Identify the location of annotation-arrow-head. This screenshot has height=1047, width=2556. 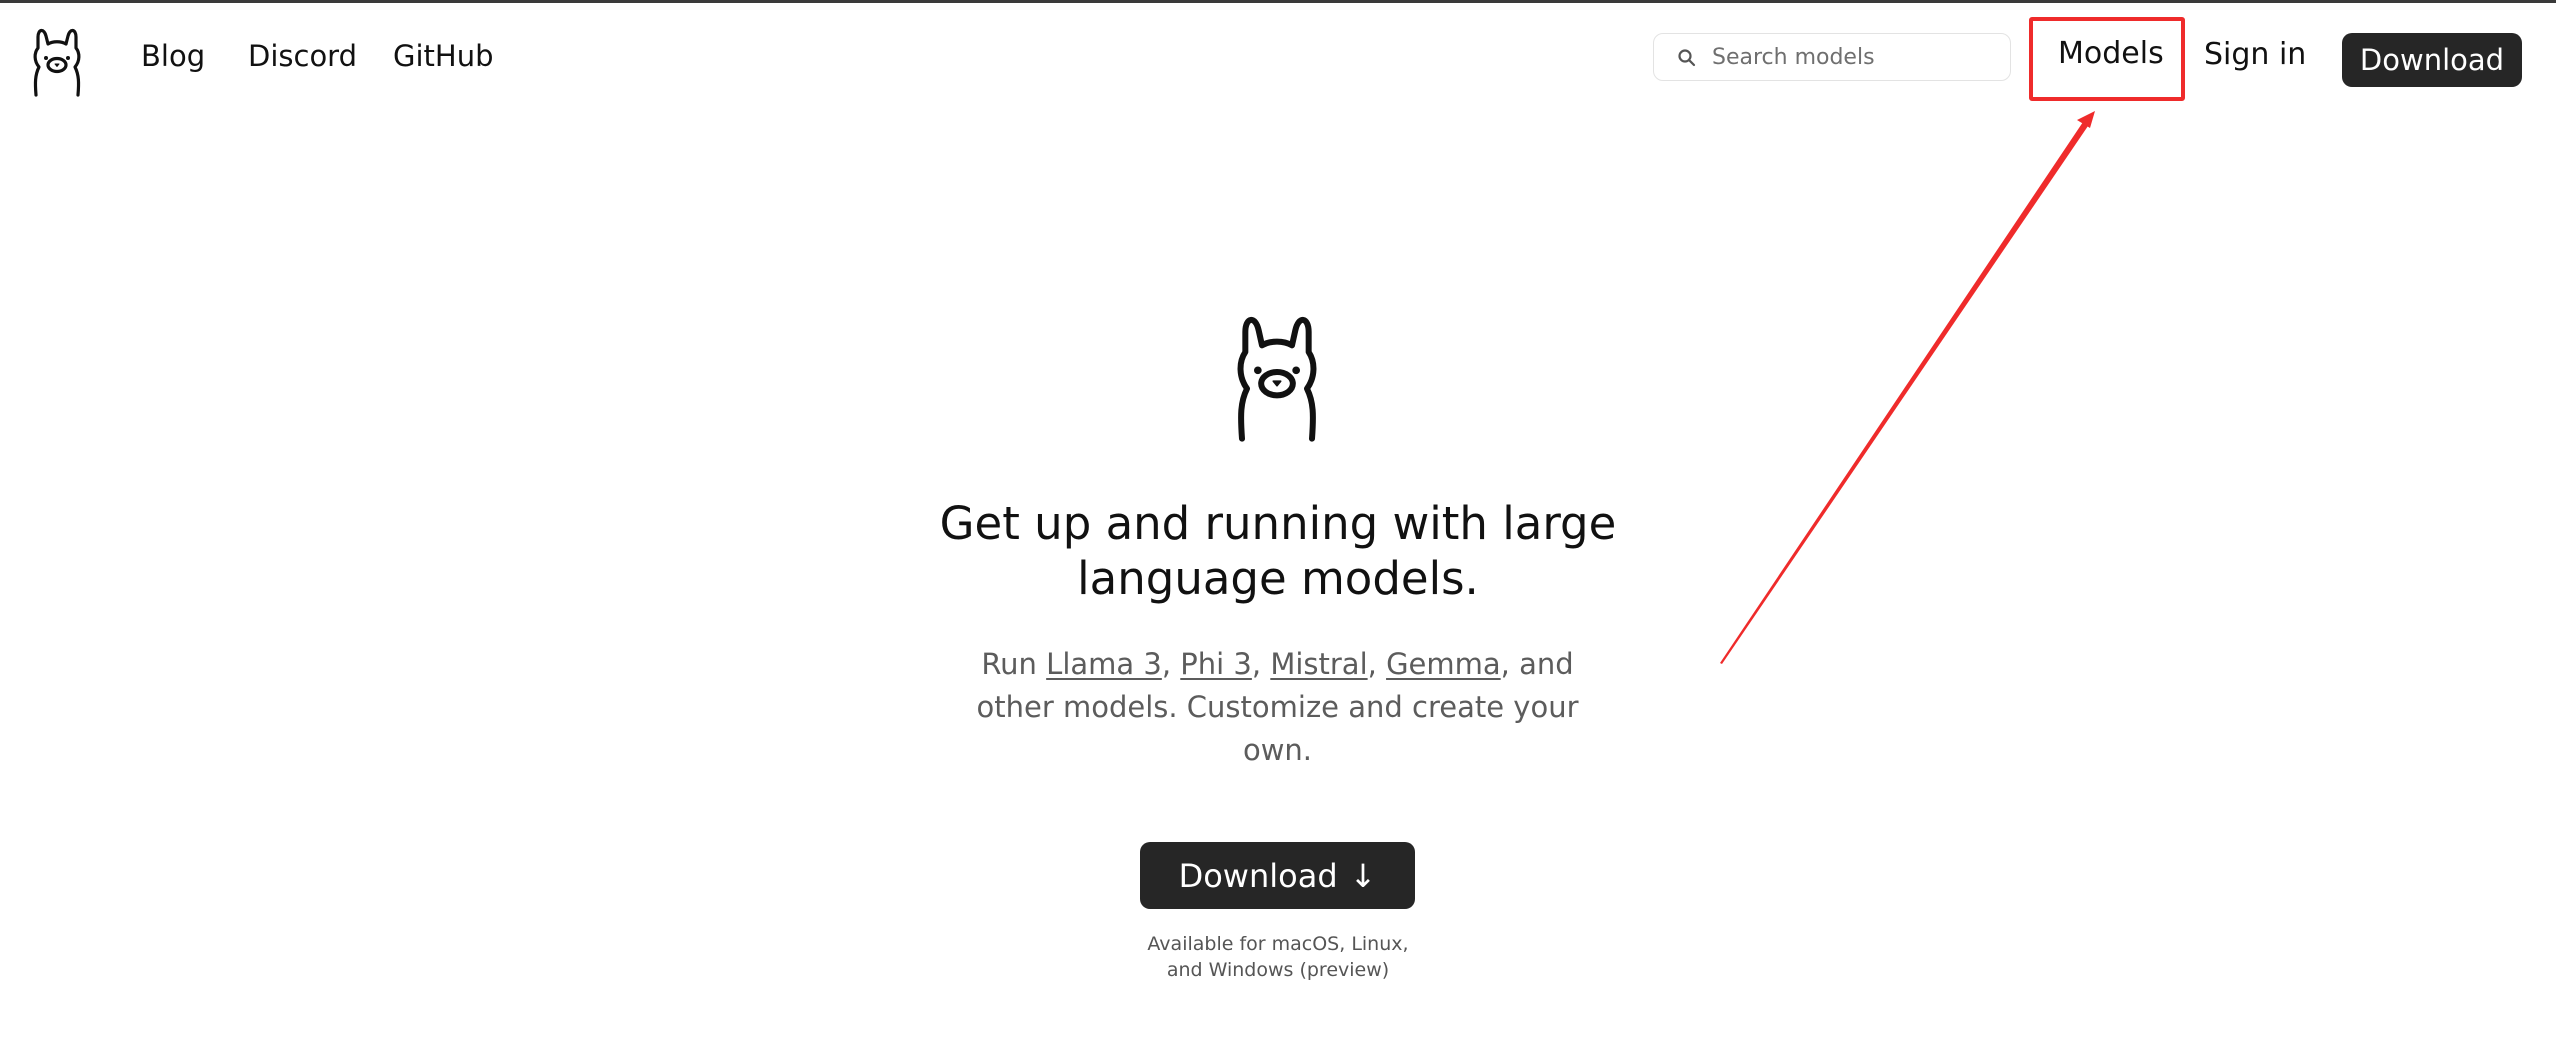
(2086, 119).